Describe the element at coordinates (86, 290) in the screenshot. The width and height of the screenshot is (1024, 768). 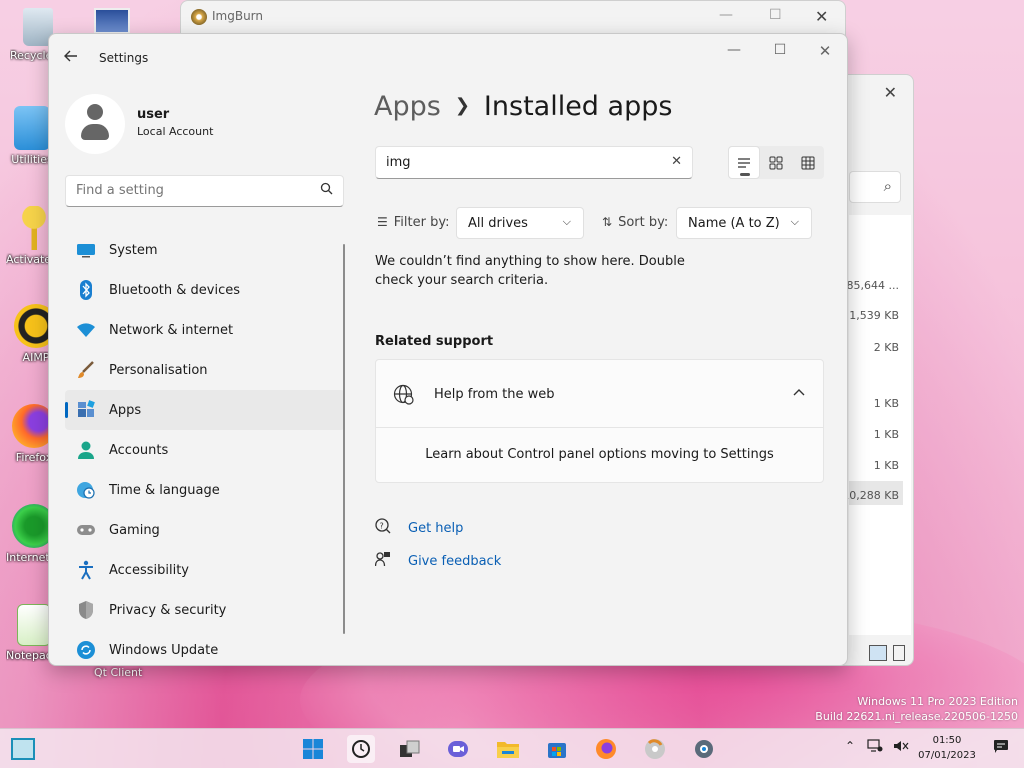
I see `bluetooth-icon` at that location.